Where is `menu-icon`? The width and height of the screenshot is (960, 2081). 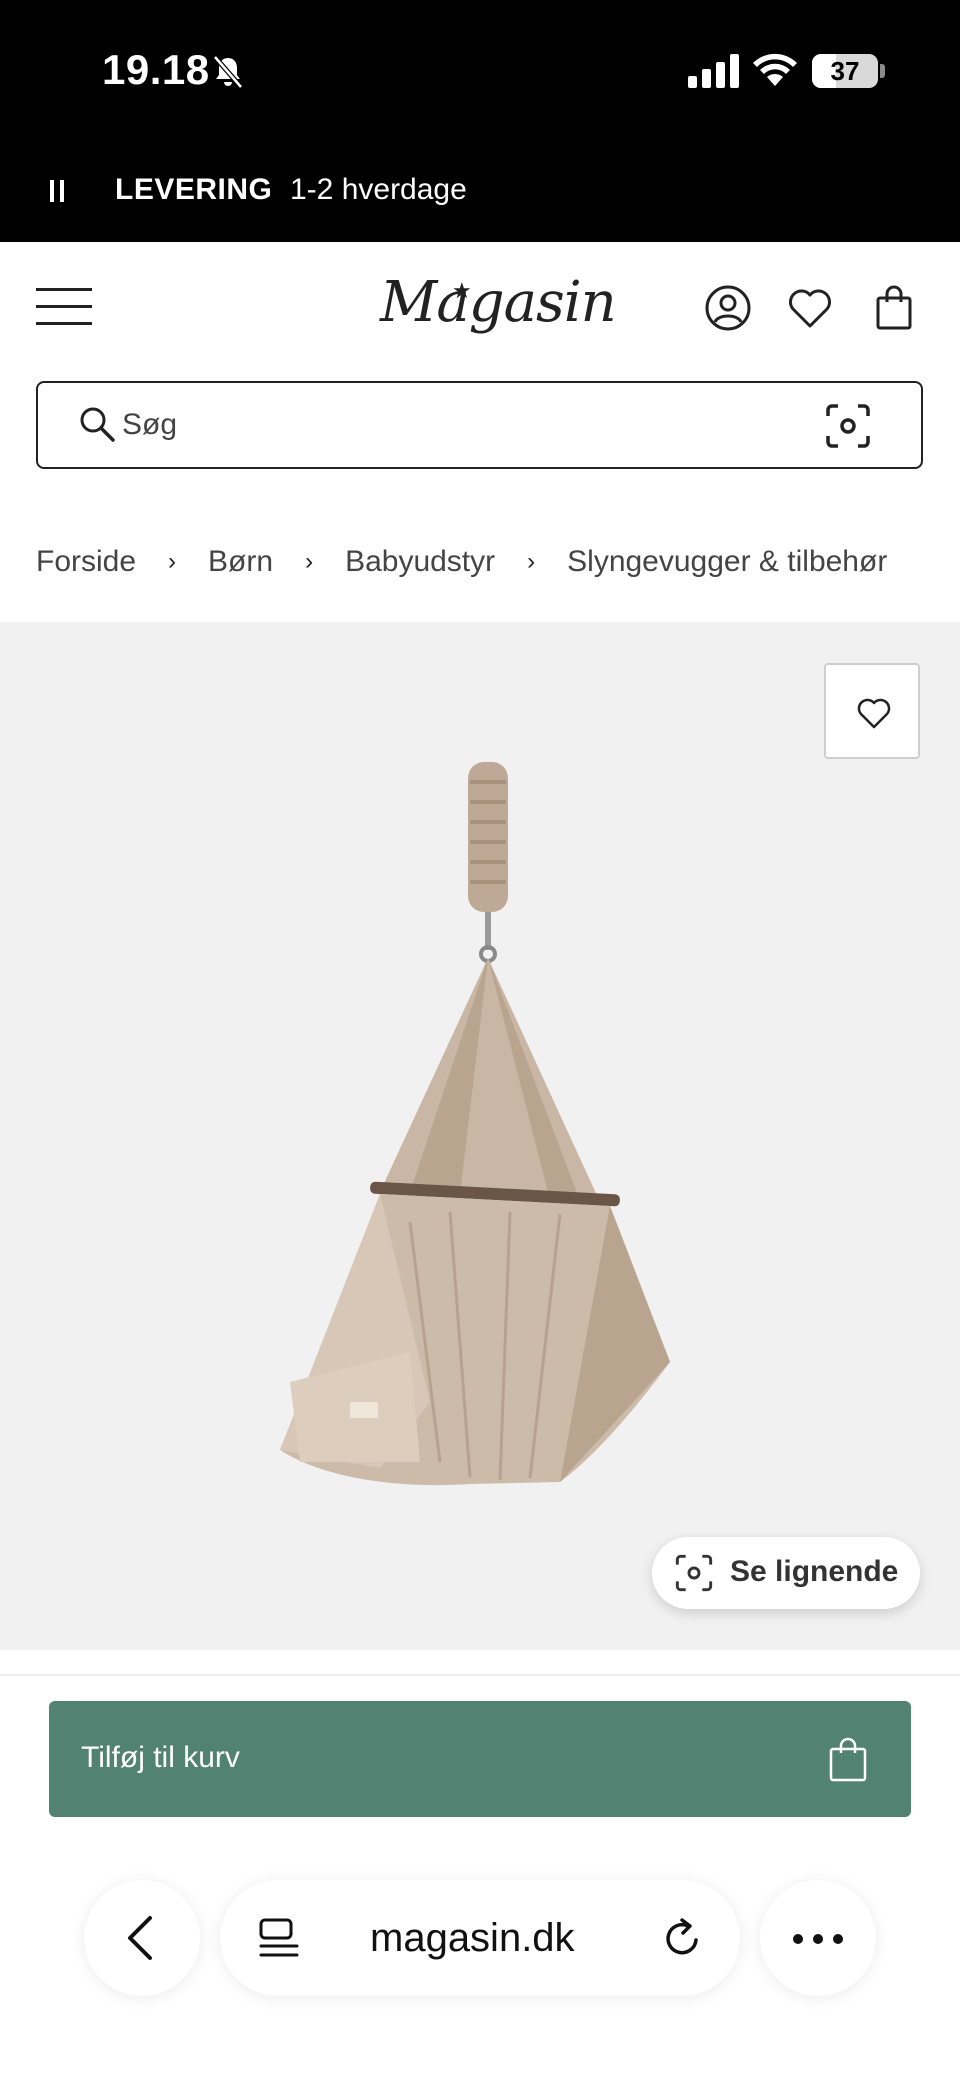 menu-icon is located at coordinates (64, 307).